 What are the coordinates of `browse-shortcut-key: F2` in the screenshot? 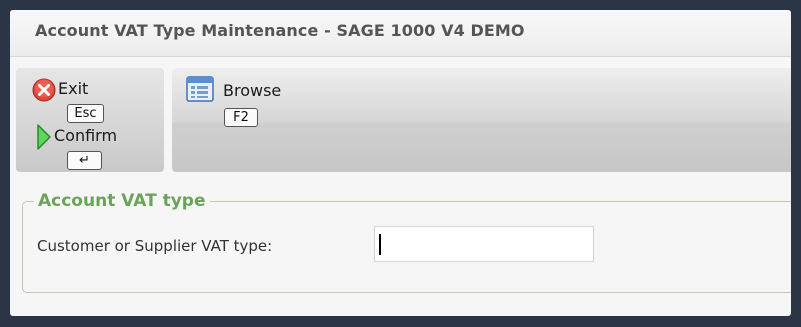 It's located at (241, 117).